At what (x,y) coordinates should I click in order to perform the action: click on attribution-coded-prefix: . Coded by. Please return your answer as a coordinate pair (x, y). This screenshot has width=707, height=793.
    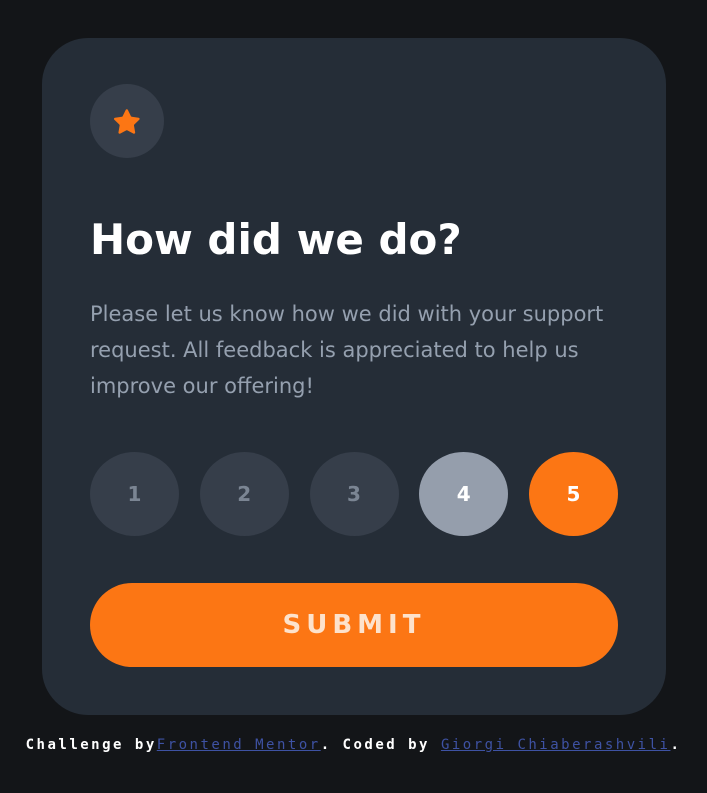
    Looking at the image, I should click on (375, 745).